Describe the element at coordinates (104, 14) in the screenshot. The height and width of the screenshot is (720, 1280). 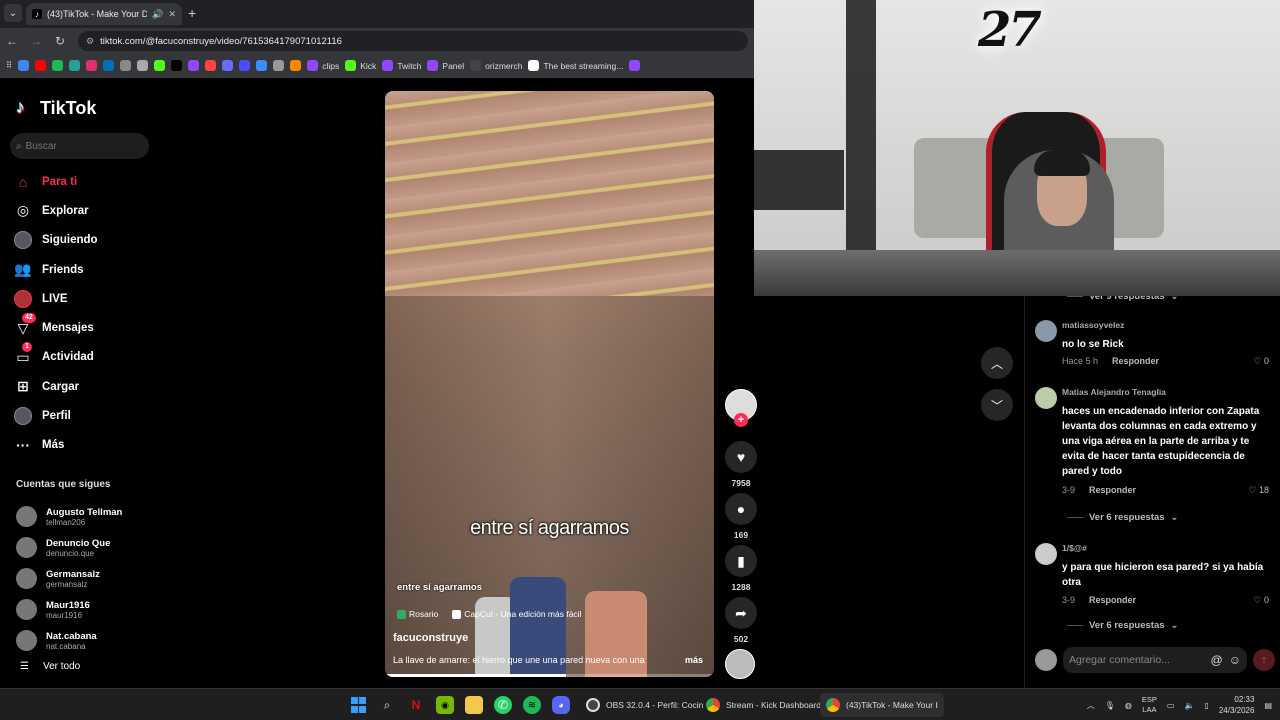
I see `browser-tab-tiktok: ♪ (43)TikTok - Make Your Day 🔊 ✕` at that location.